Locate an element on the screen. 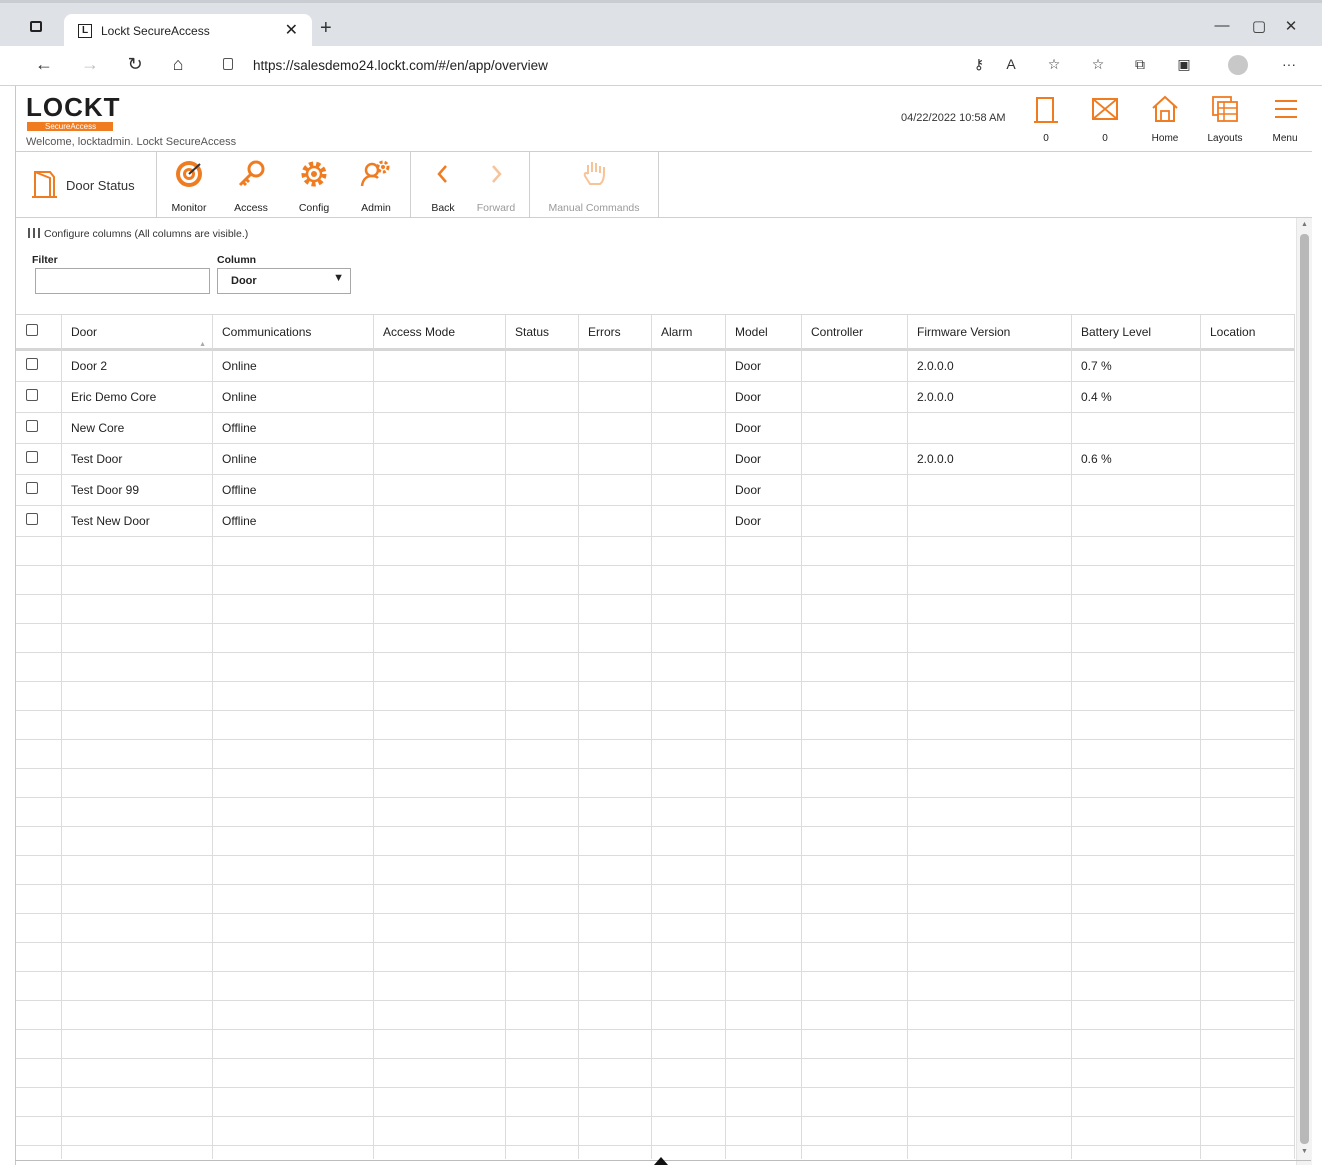 This screenshot has height=1165, width=1322. browser-tab: L Lockt SecureAccess ✕ is located at coordinates (188, 31).